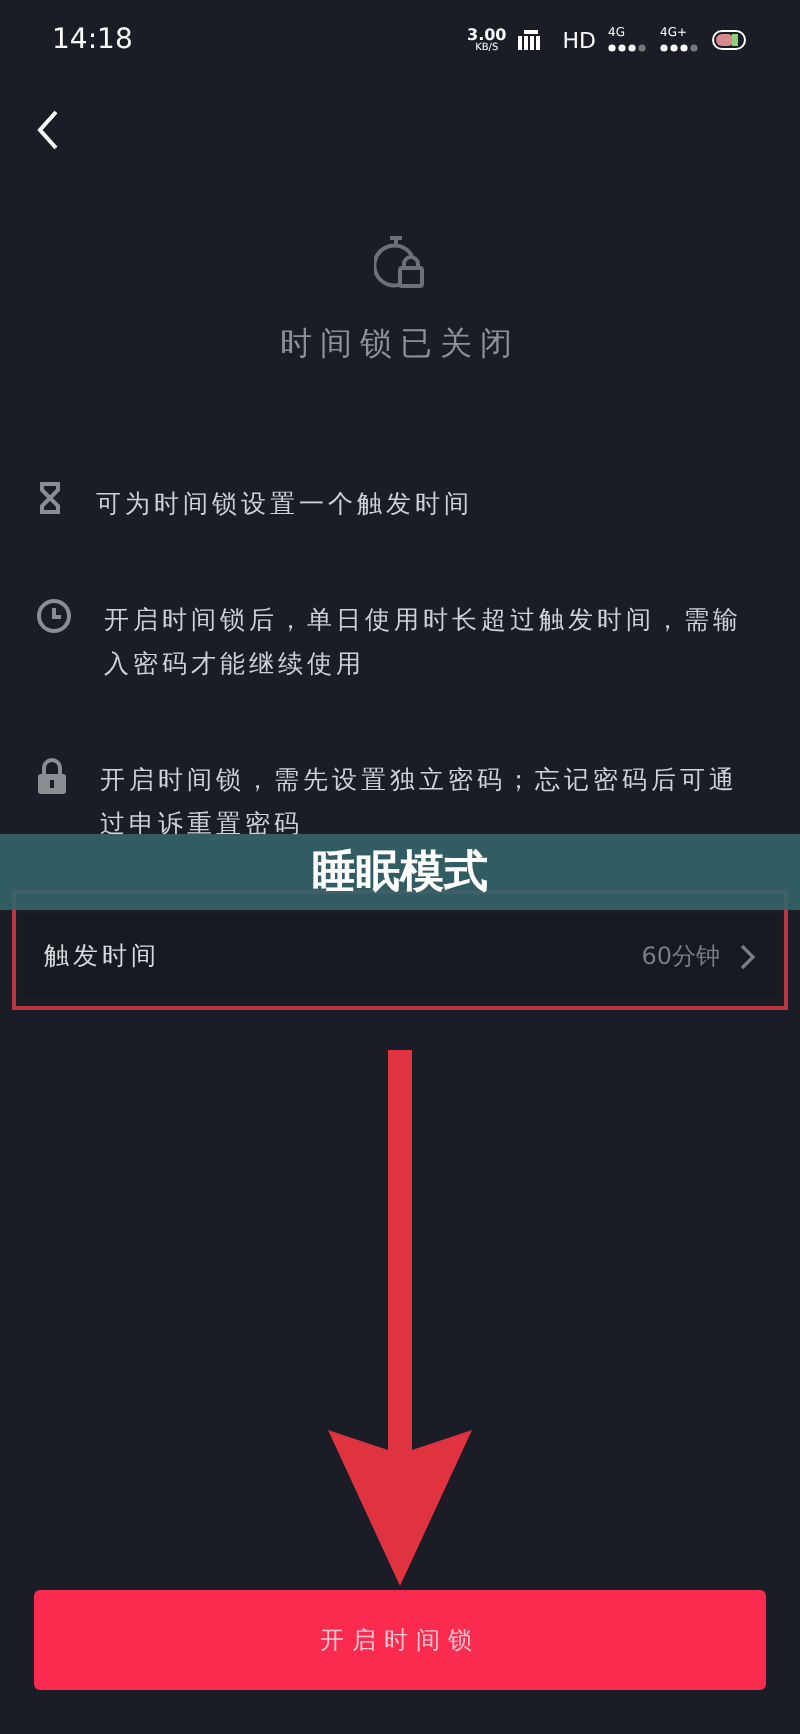 The width and height of the screenshot is (800, 1734). What do you see at coordinates (400, 872) in the screenshot?
I see `overlay-banner: 睡眠模式` at bounding box center [400, 872].